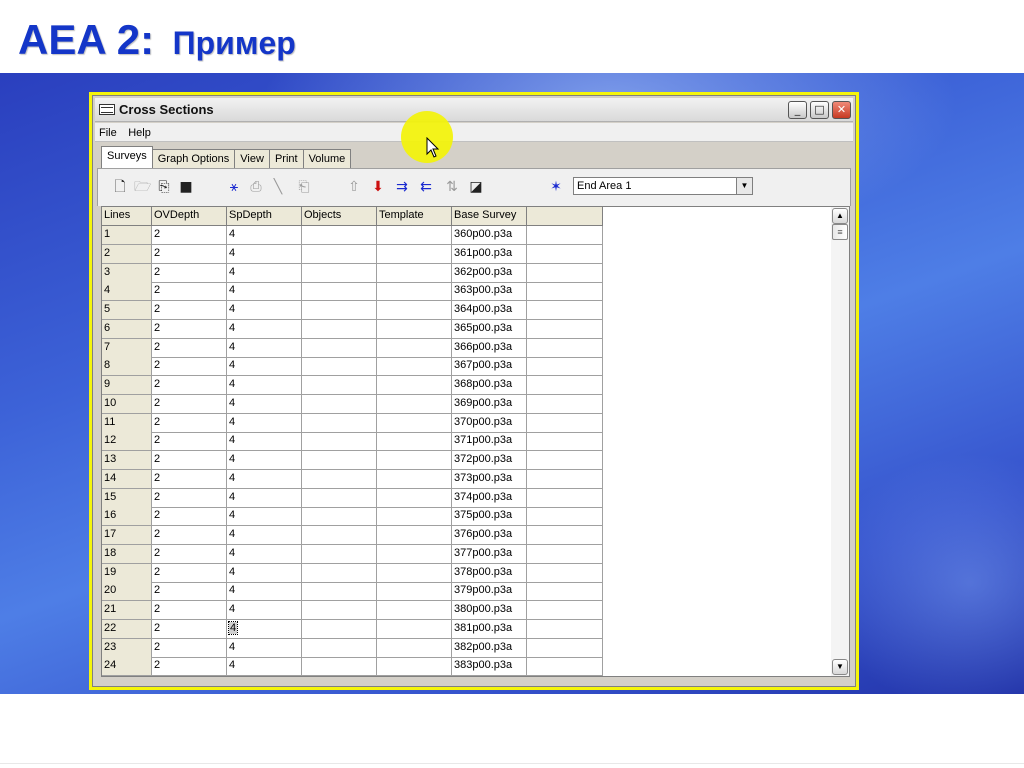  I want to click on row-header: 5, so click(127, 310).